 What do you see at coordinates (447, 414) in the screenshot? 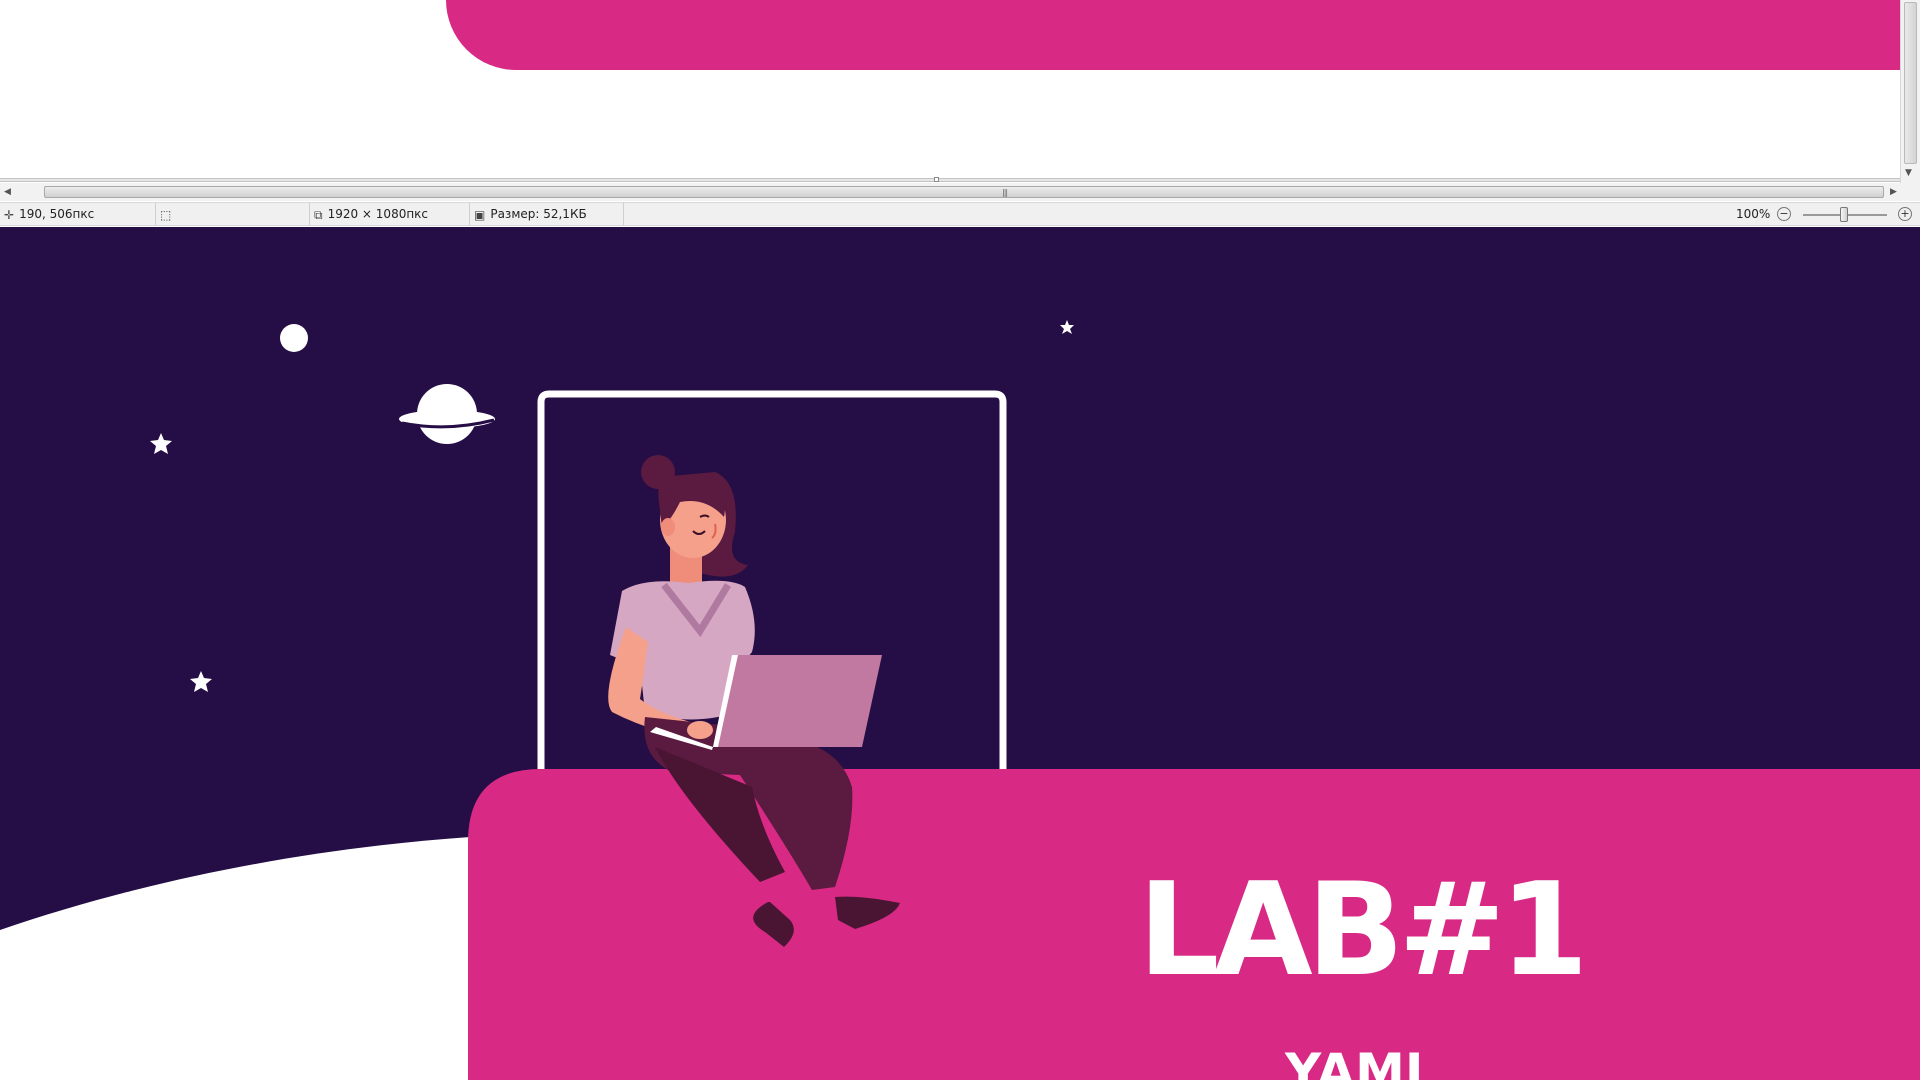
I see `planet-icon` at bounding box center [447, 414].